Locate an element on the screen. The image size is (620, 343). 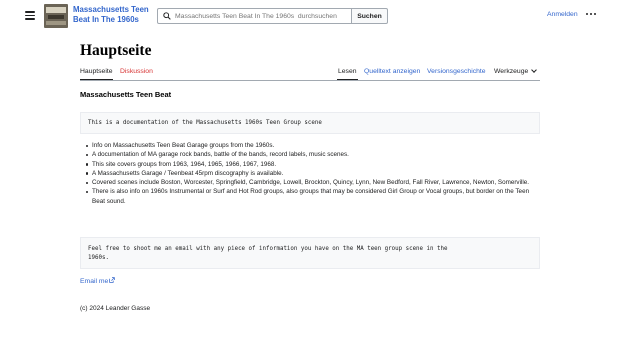
search-icon is located at coordinates (167, 16).